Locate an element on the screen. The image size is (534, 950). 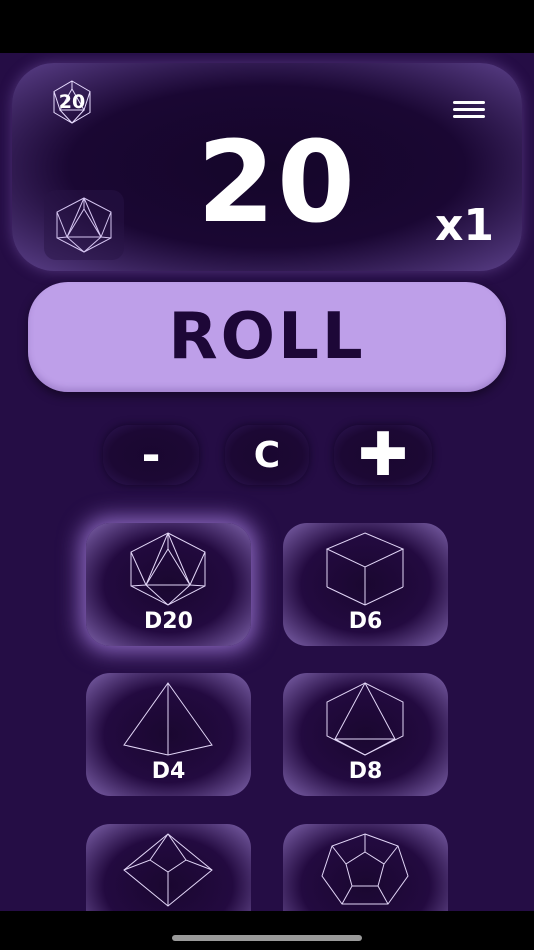
d20-badge: 20 is located at coordinates (72, 102).